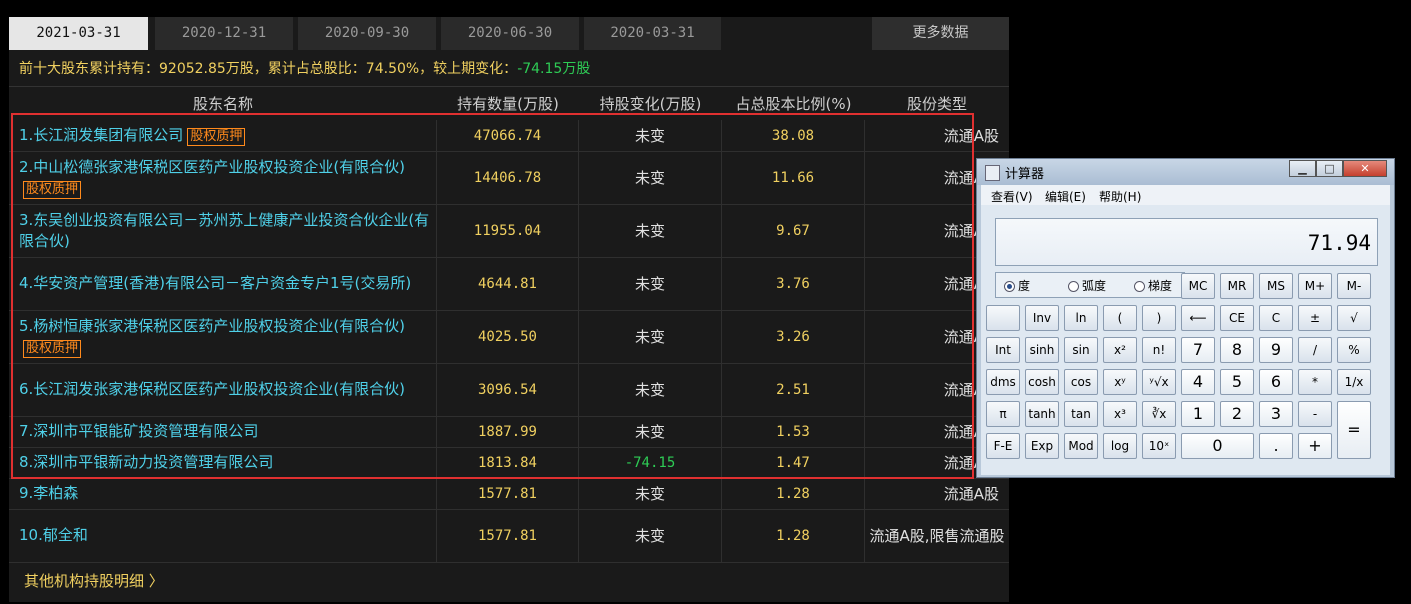  Describe the element at coordinates (1159, 382) in the screenshot. I see `key-ʸ√x: ʸ√x` at that location.